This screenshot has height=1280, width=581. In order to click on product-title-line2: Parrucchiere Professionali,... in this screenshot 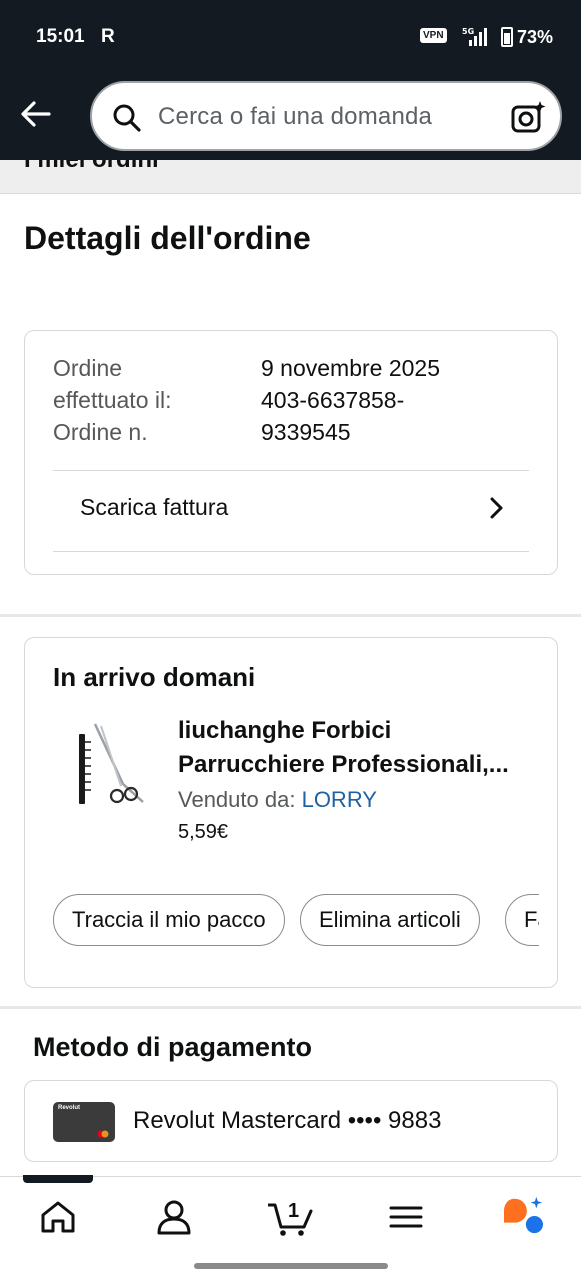, I will do `click(358, 765)`.